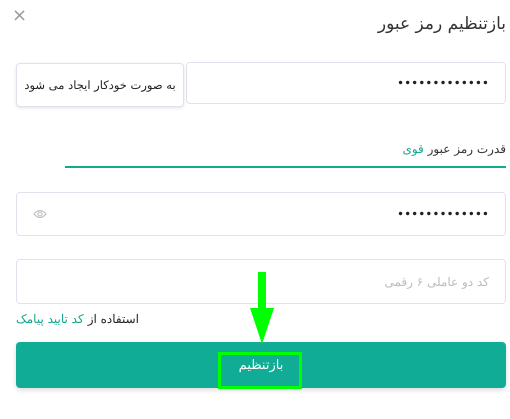  I want to click on confirm-password-field: •••••••••••••, so click(261, 214).